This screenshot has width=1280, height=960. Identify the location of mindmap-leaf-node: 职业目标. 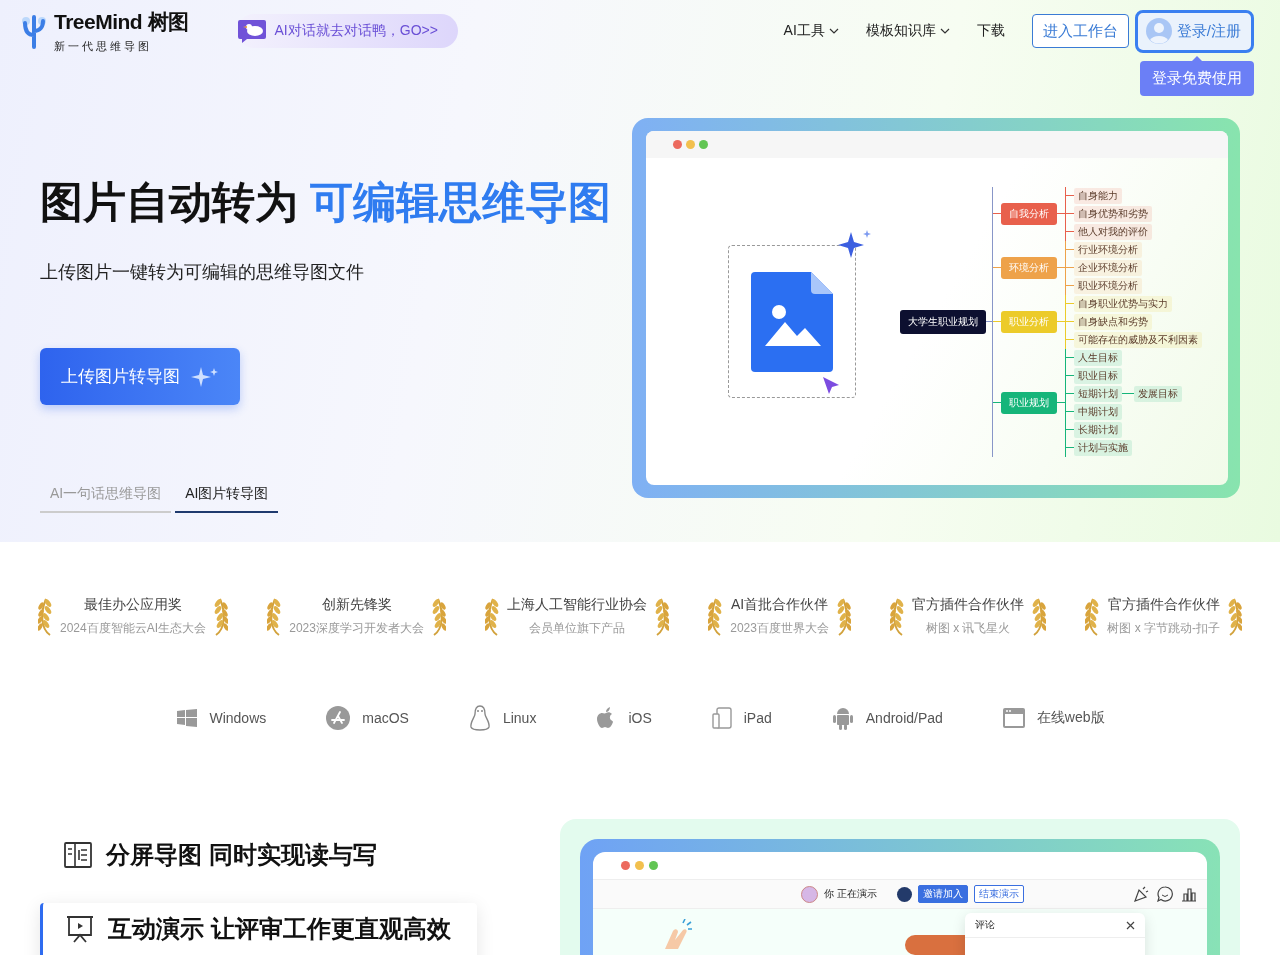
(1098, 375).